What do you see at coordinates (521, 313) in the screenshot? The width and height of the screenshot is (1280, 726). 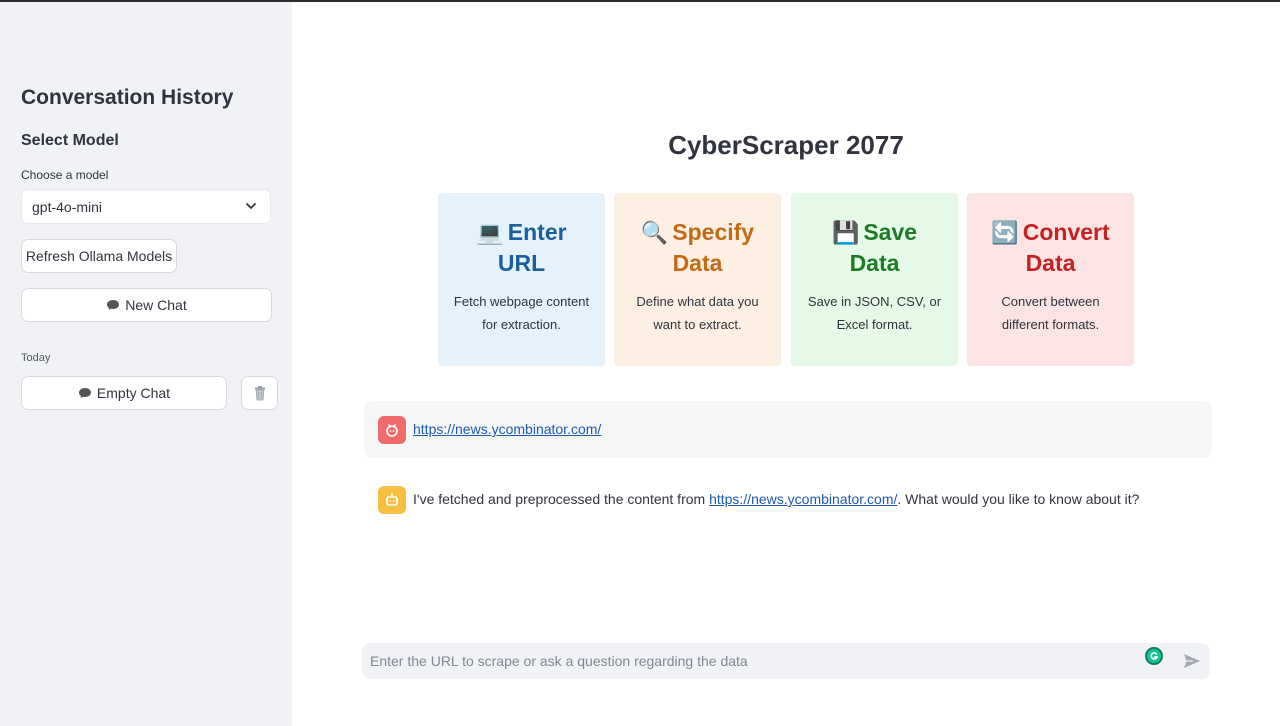 I see `feature-card-description: Fetch webpage content for extraction.` at bounding box center [521, 313].